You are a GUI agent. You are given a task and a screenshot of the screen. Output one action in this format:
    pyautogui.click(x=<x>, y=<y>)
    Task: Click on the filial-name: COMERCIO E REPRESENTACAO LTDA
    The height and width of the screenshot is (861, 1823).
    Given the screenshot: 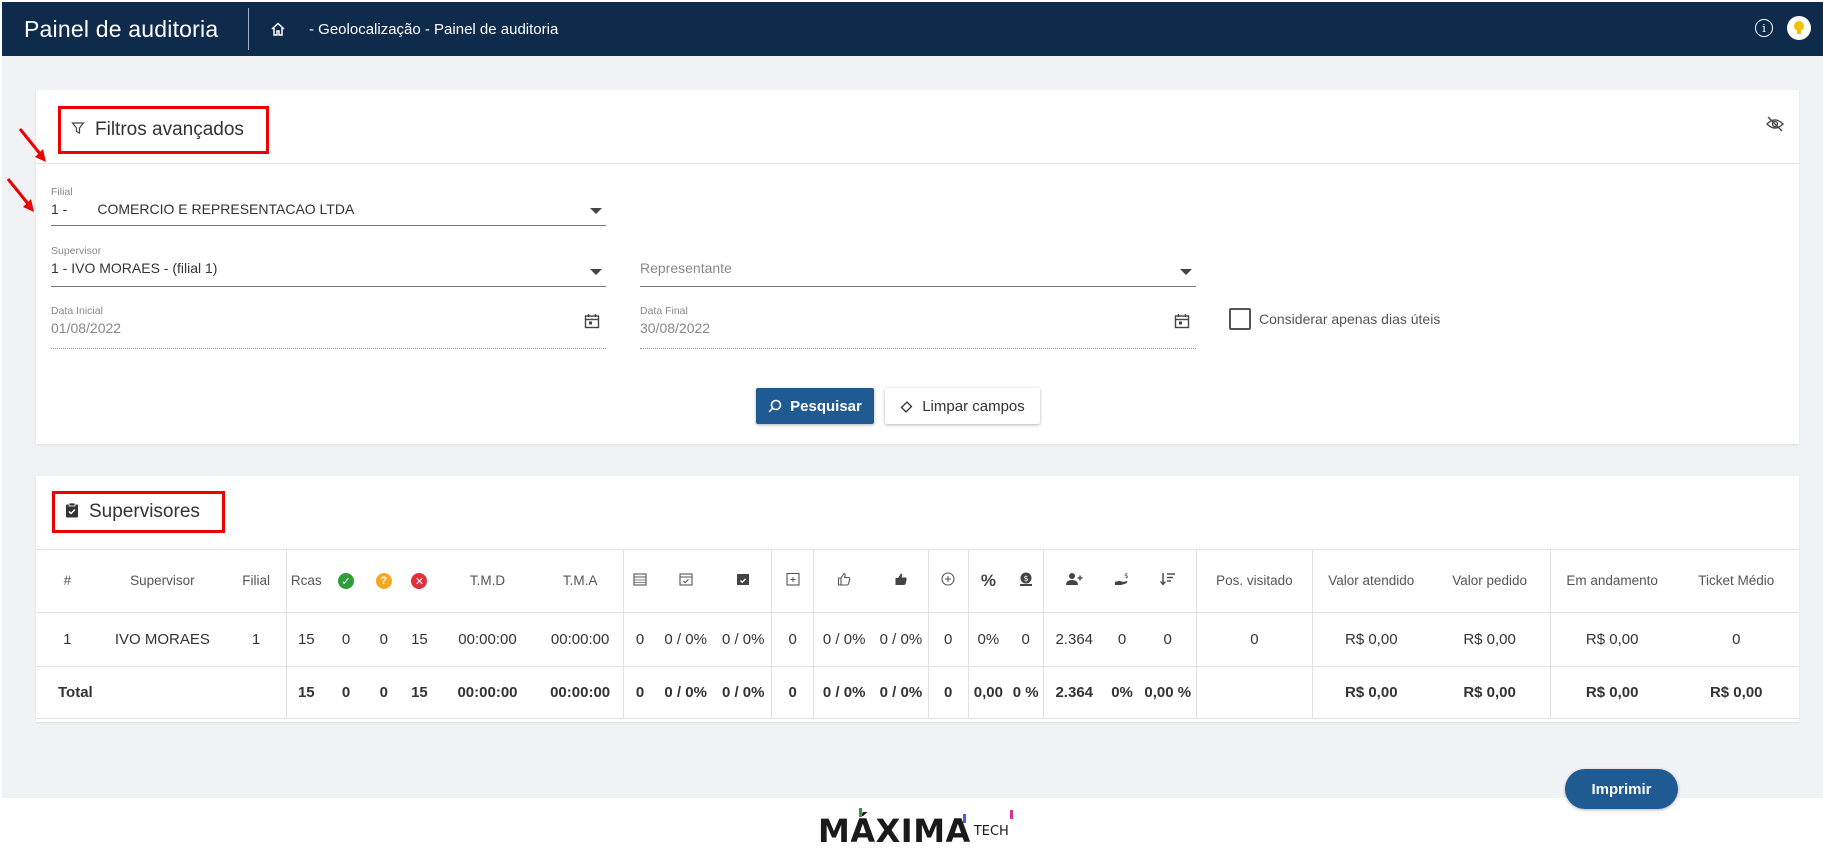 What is the action you would take?
    pyautogui.click(x=226, y=209)
    